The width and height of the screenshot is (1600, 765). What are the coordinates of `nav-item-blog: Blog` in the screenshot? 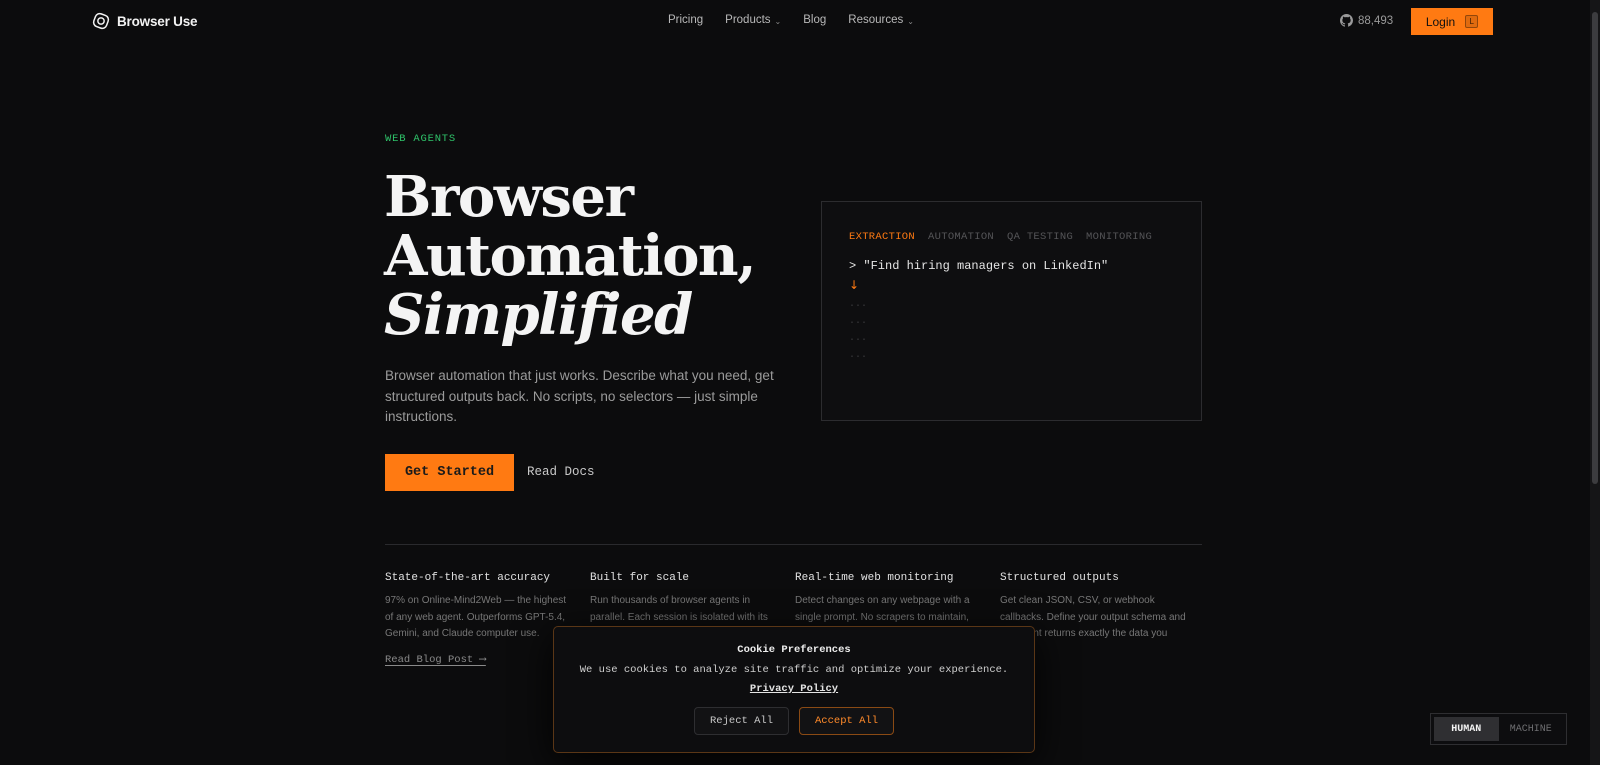 It's located at (814, 20).